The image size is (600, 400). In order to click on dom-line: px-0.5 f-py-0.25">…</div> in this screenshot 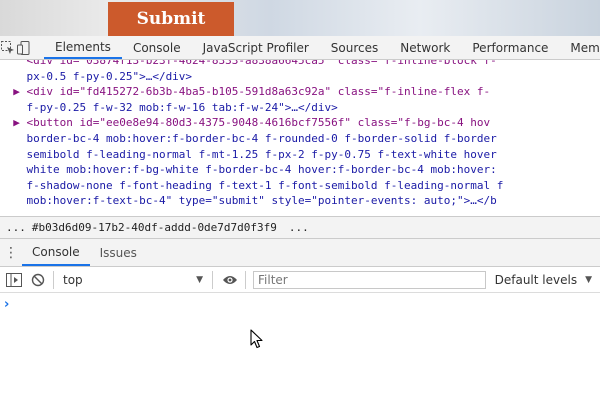, I will do `click(300, 77)`.